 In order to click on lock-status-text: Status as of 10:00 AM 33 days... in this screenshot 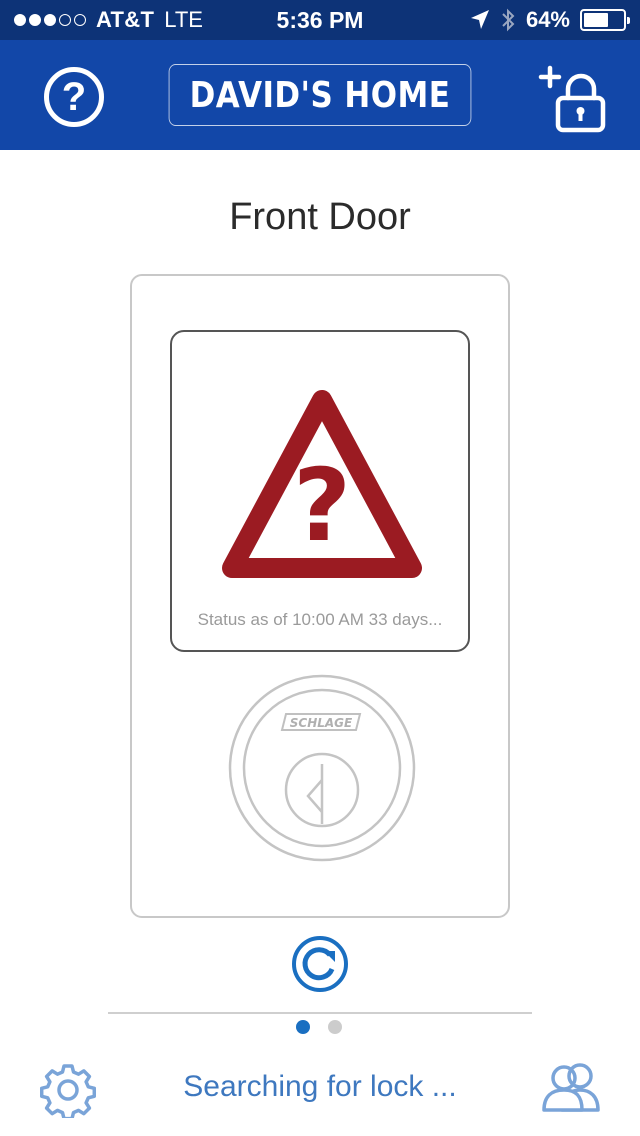, I will do `click(320, 619)`.